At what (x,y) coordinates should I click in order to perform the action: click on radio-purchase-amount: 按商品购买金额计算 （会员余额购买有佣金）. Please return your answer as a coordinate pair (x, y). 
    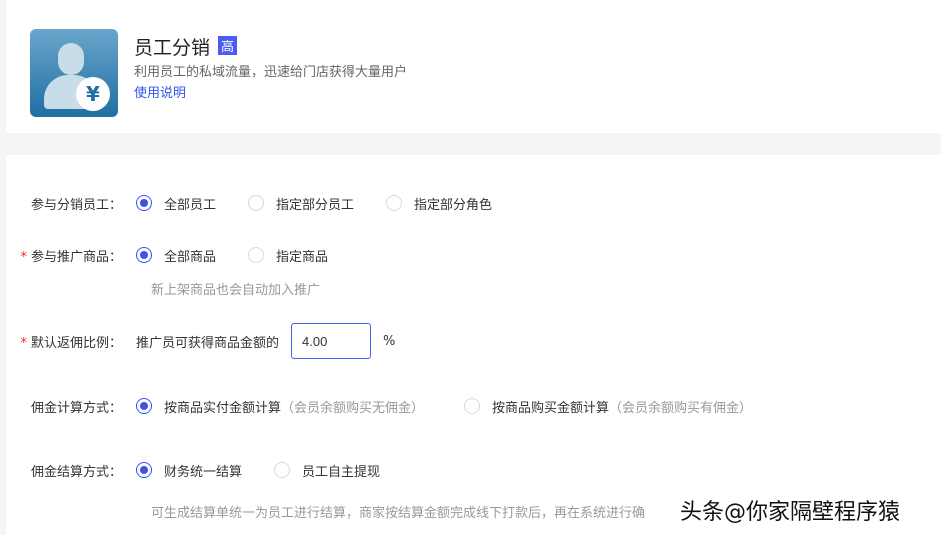
    Looking at the image, I should click on (608, 406).